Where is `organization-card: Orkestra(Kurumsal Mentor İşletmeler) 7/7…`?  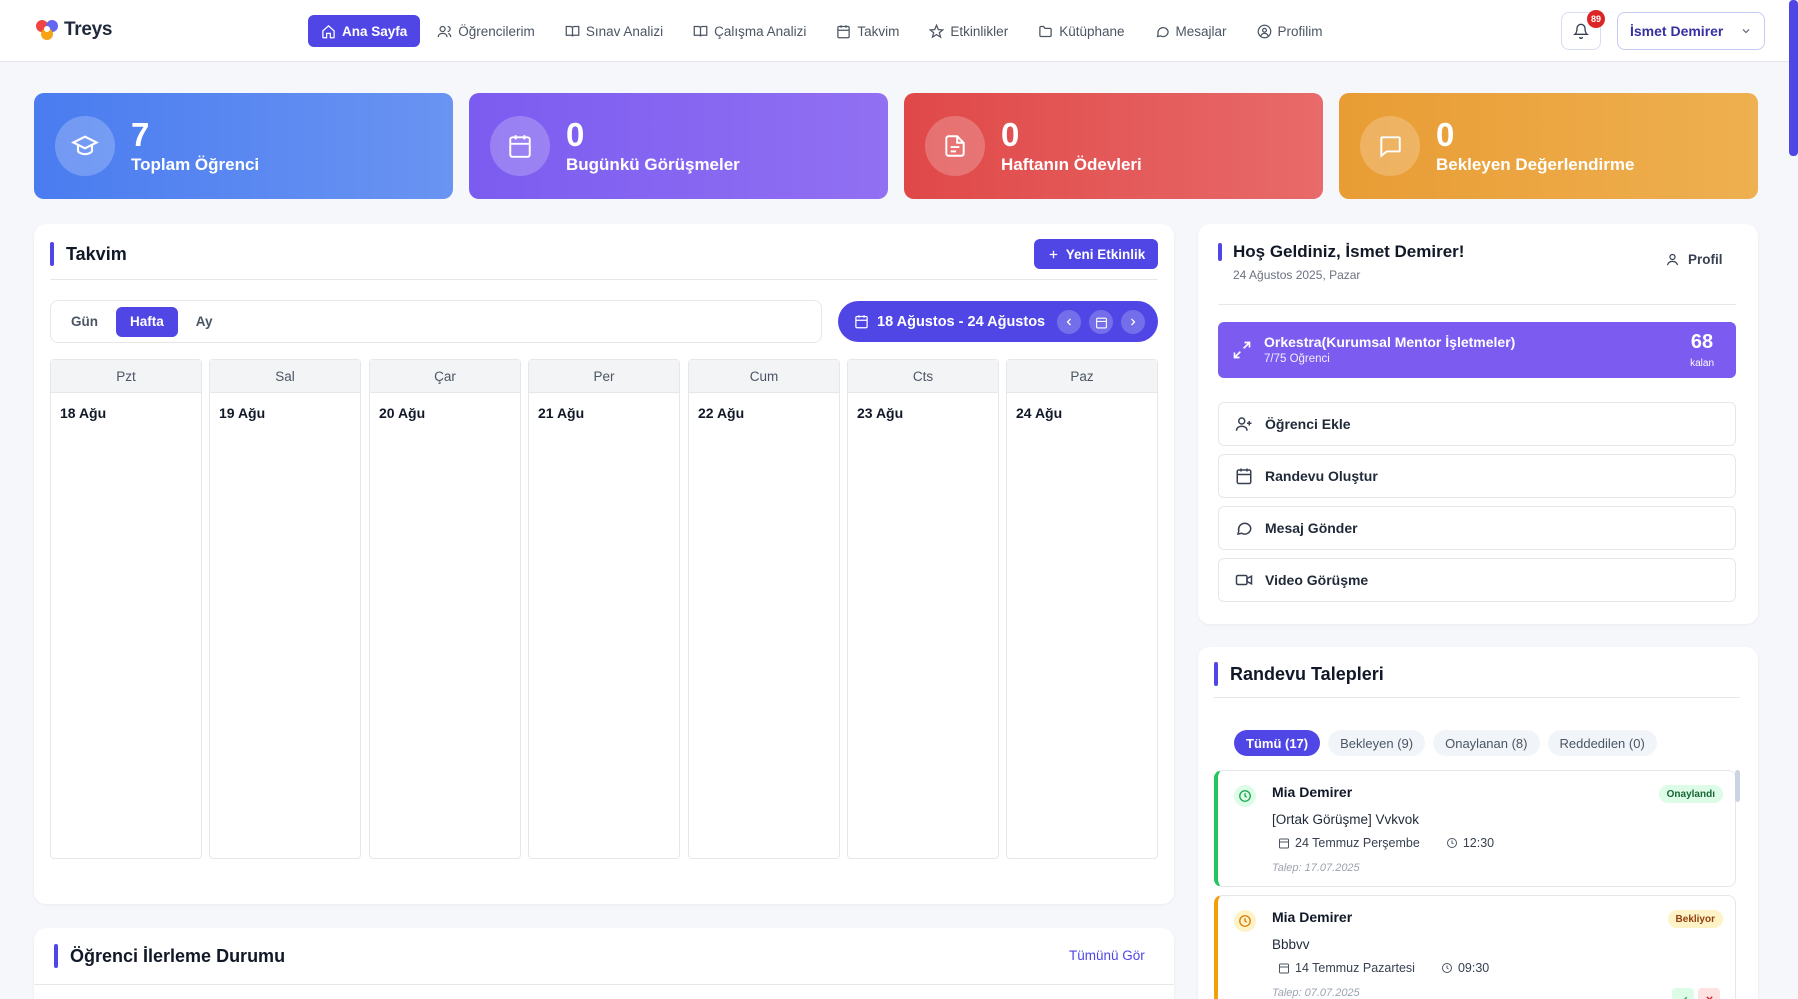 organization-card: Orkestra(Kurumsal Mentor İşletmeler) 7/7… is located at coordinates (1477, 350).